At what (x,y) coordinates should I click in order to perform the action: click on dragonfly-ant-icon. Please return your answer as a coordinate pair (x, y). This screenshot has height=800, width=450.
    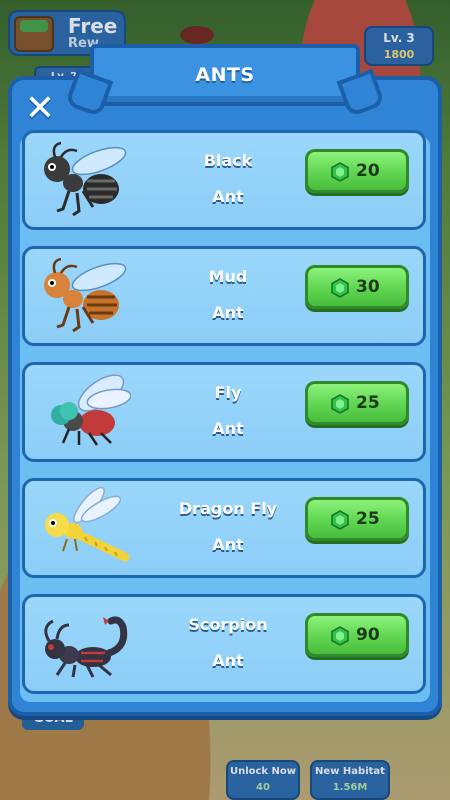
    Looking at the image, I should click on (87, 524).